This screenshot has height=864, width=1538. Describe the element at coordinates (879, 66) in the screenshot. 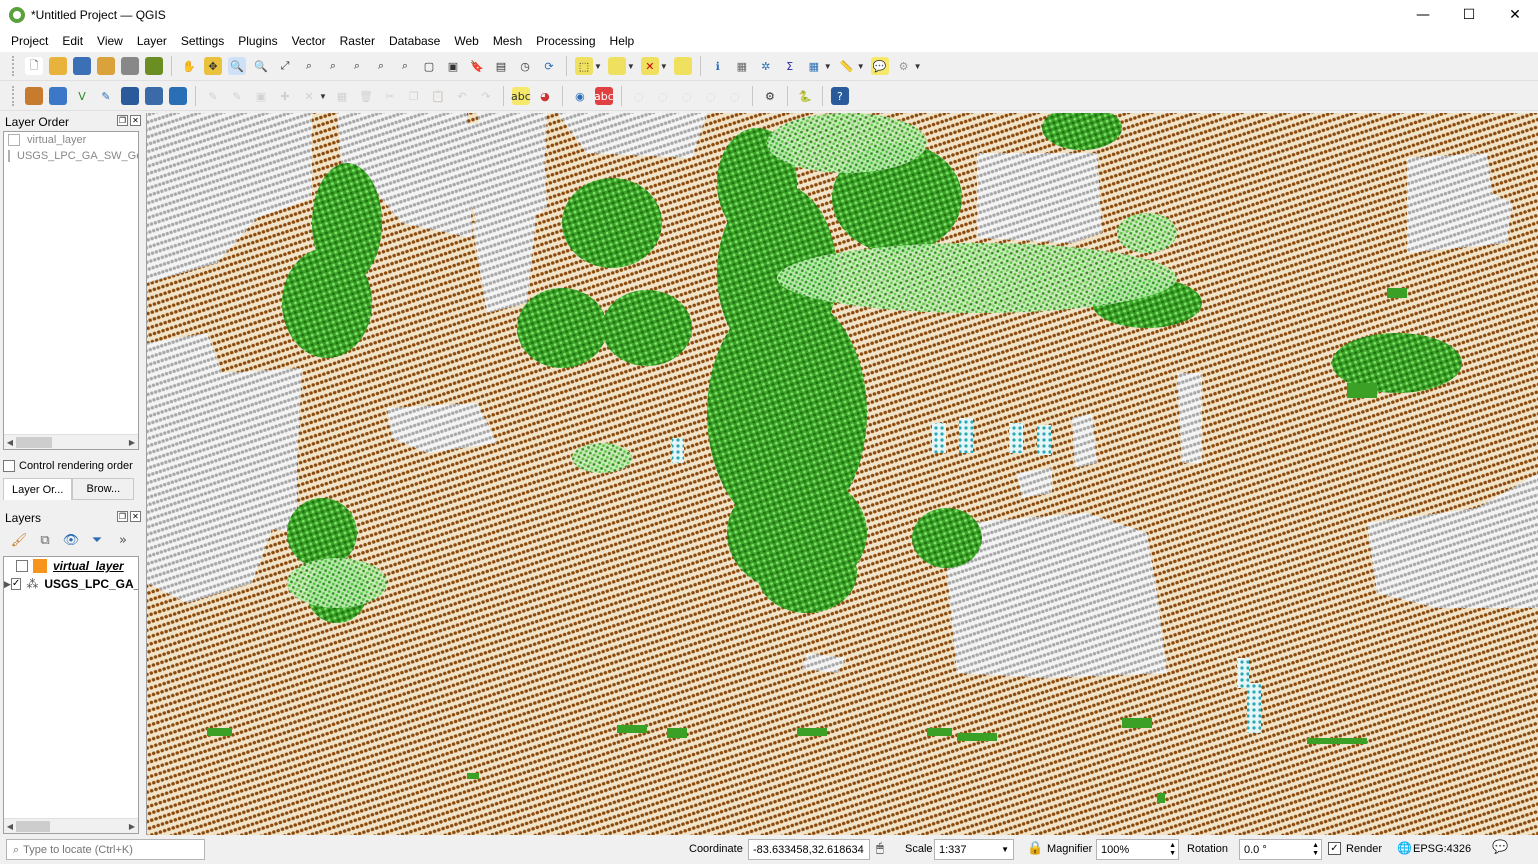

I see `map-tips-icon: 💬` at that location.